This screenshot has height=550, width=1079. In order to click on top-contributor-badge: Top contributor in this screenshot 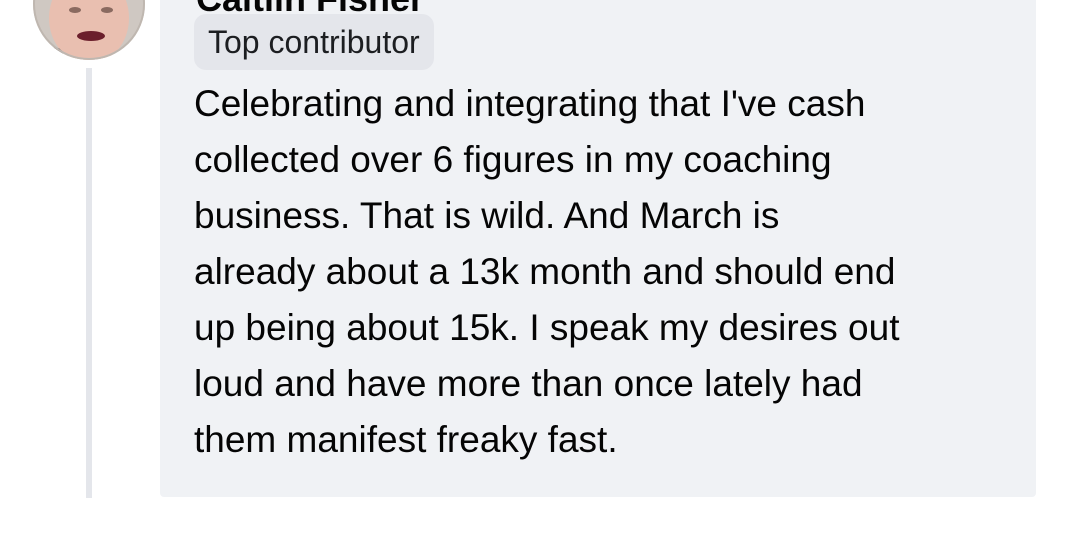, I will do `click(314, 42)`.